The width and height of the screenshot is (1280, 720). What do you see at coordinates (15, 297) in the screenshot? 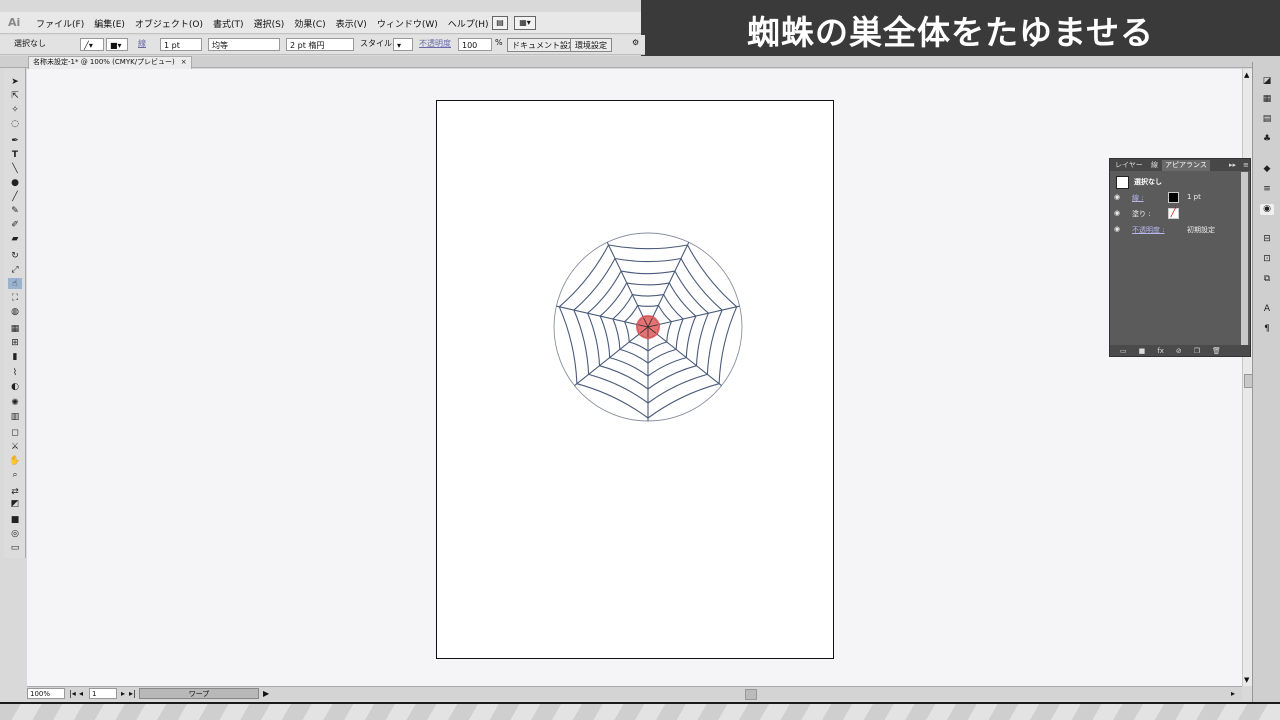
I see `free-transform-tool-icon: ⛶` at bounding box center [15, 297].